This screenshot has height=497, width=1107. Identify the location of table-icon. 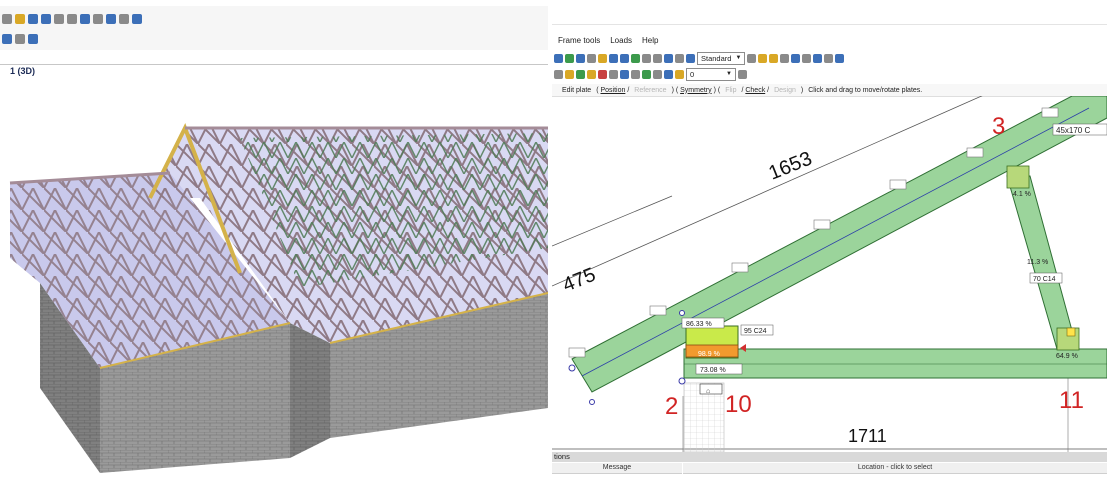
(840, 58).